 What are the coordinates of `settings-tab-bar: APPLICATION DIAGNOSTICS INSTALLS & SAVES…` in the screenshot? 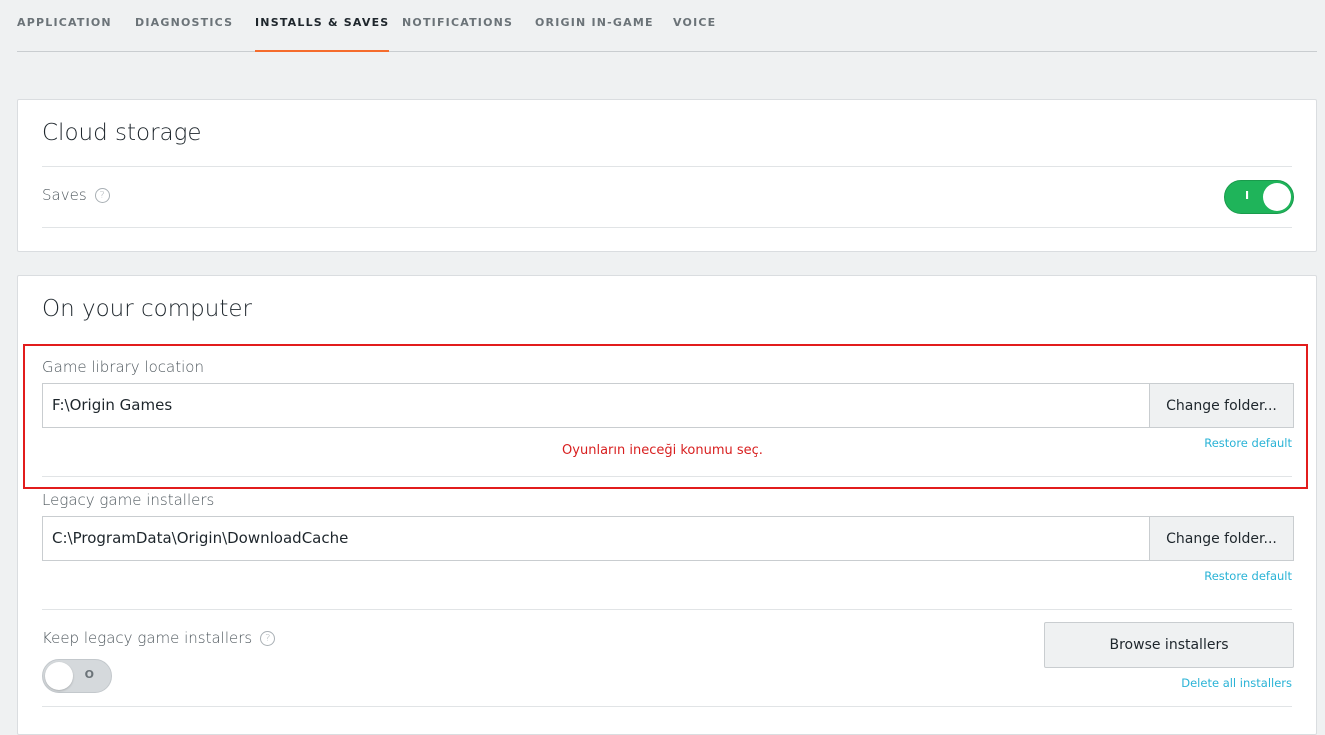 It's located at (667, 26).